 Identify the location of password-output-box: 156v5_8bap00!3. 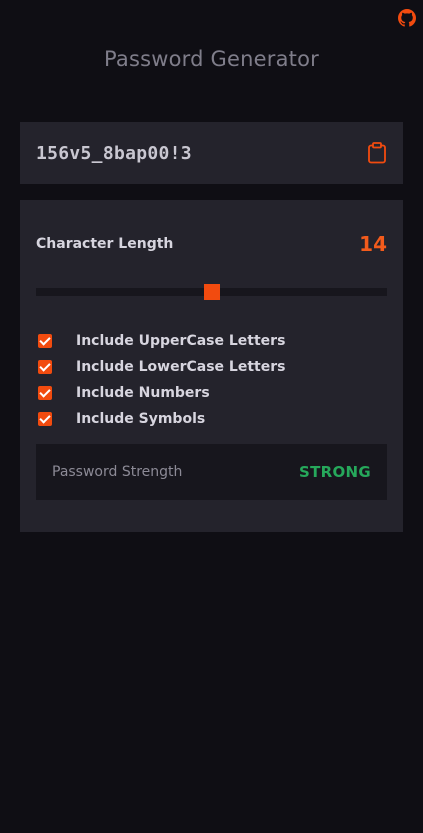
(211, 153).